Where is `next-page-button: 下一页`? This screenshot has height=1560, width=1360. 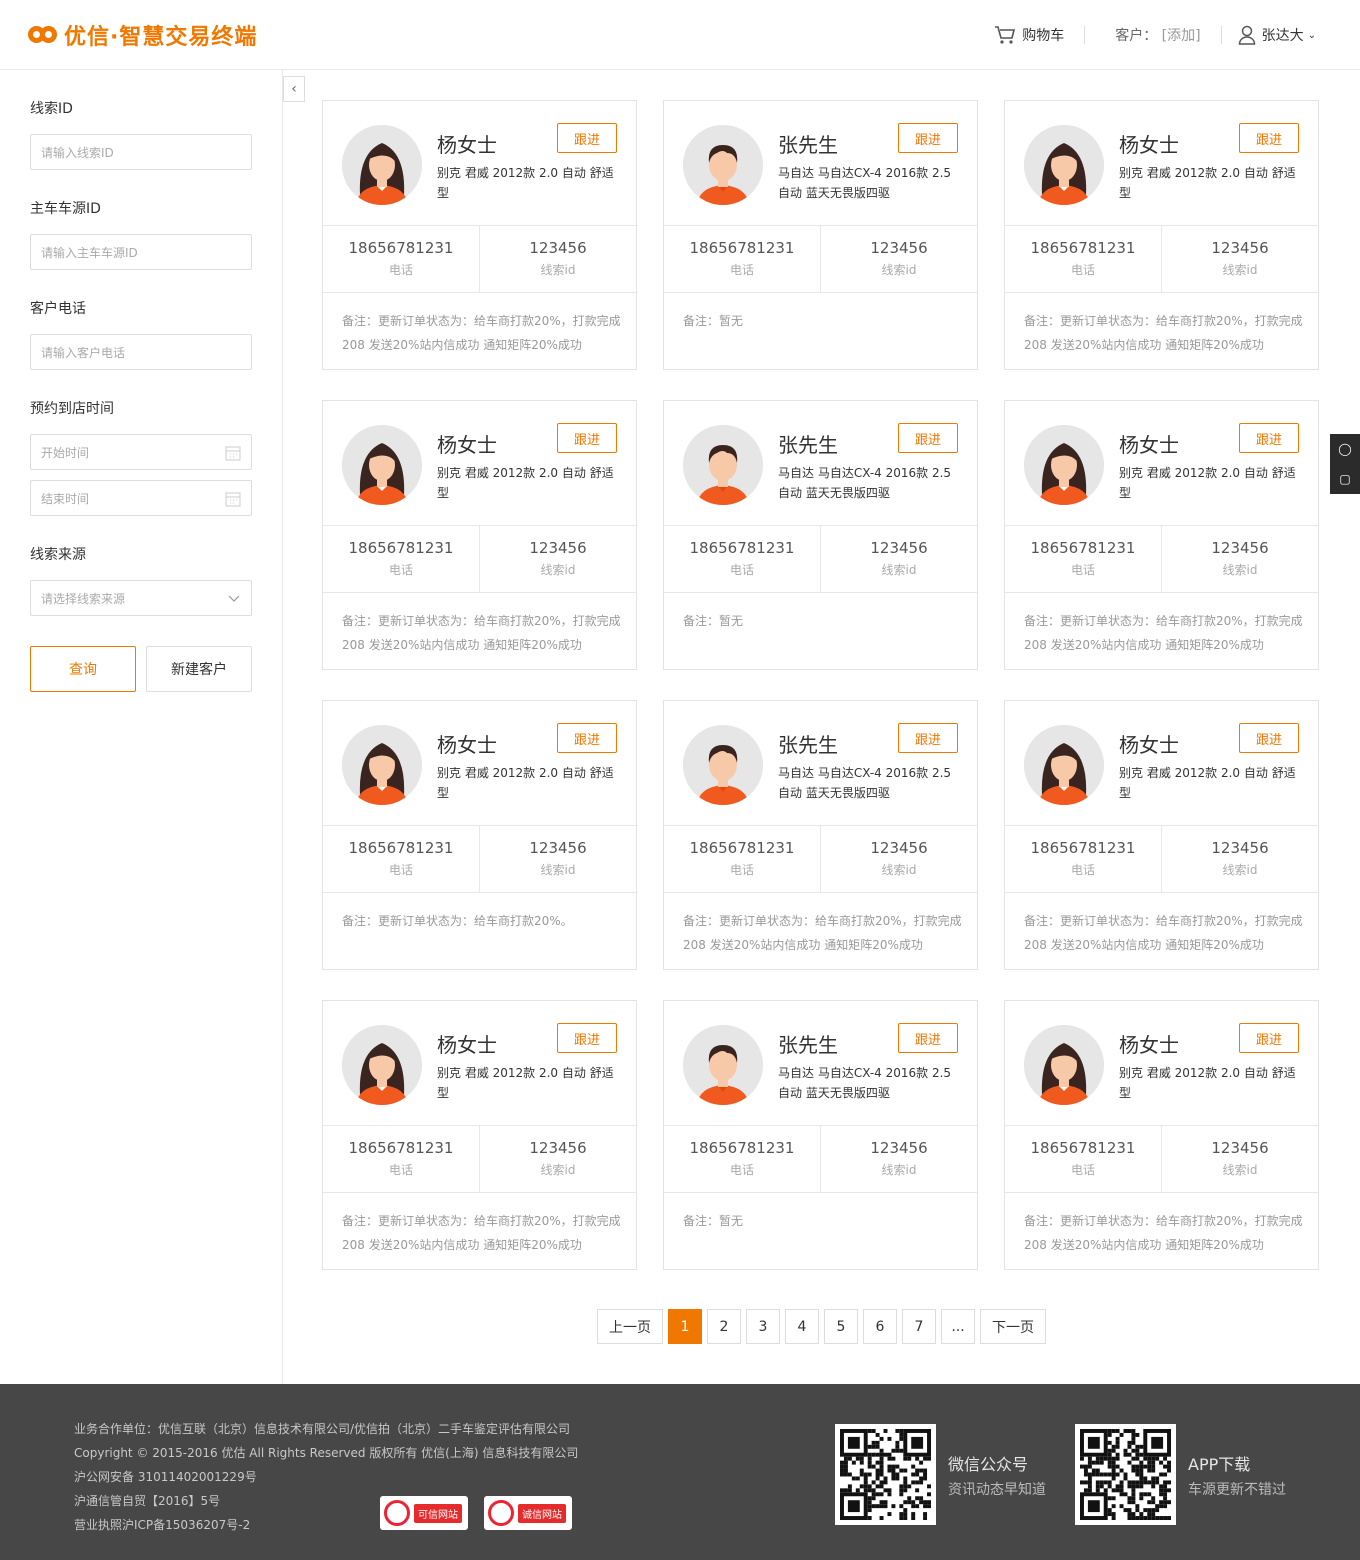
next-page-button: 下一页 is located at coordinates (1013, 1326).